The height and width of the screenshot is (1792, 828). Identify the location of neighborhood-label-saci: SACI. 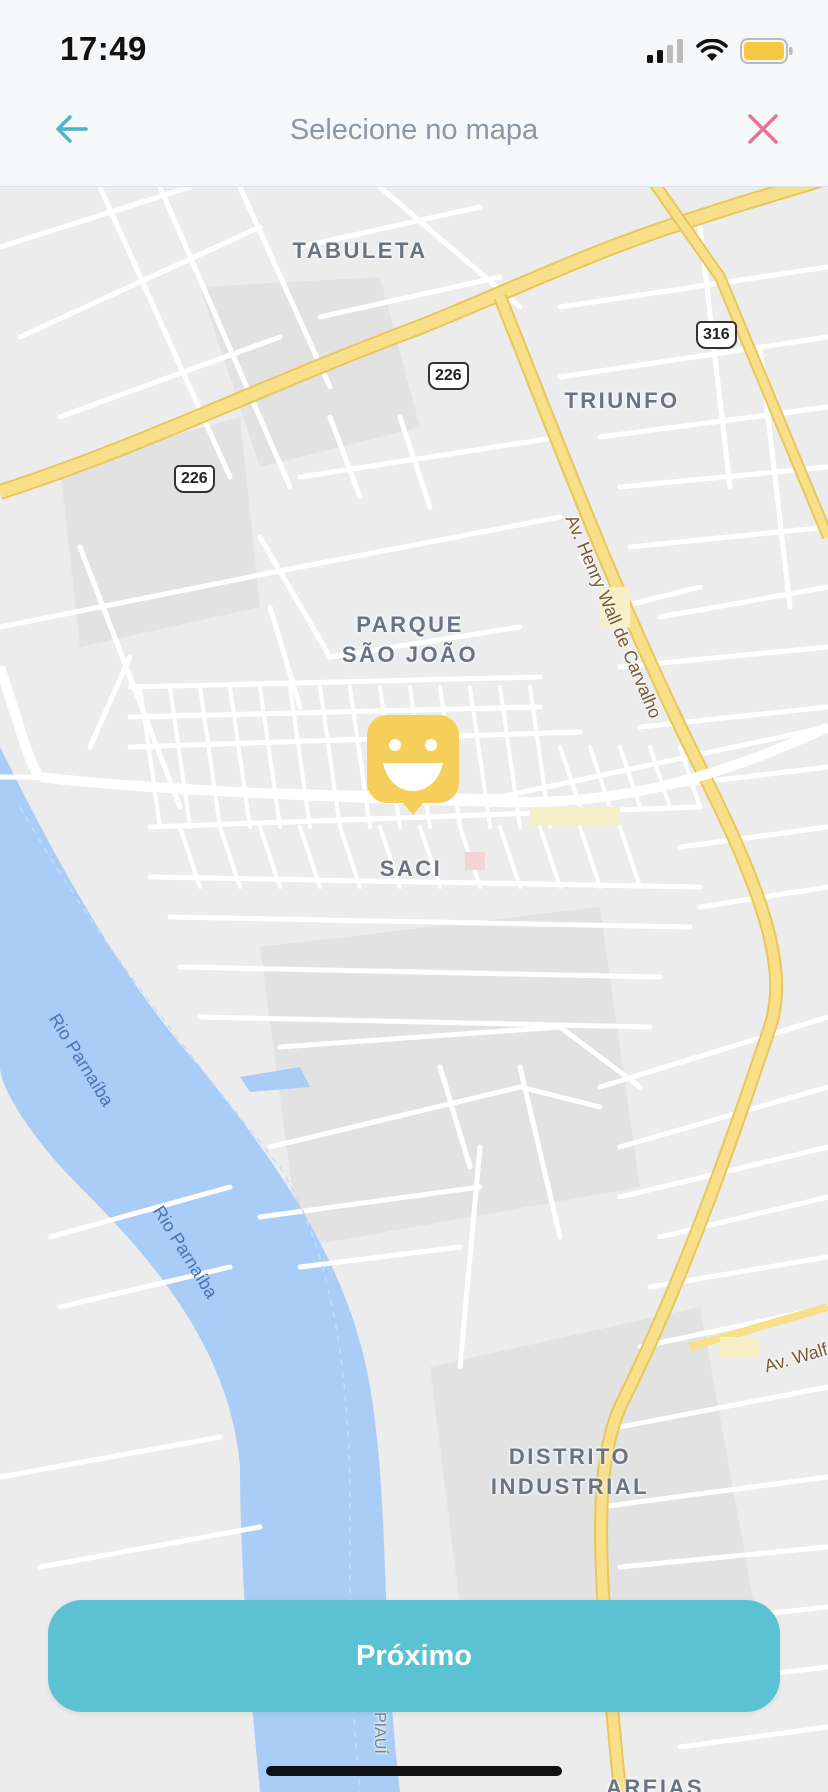
(411, 868).